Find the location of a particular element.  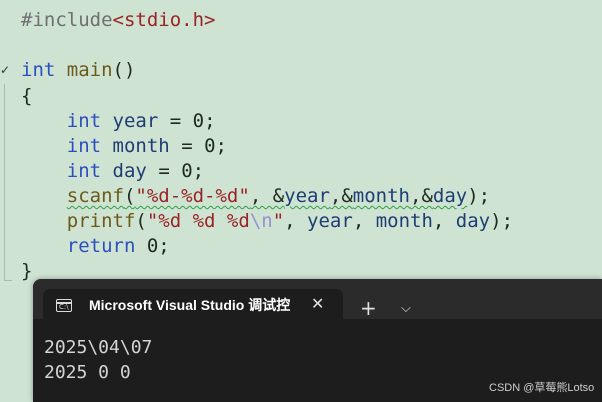

console-titlebar: C:\ Microsoft Visual Studio 调试控 ✕ + ⌵ is located at coordinates (317, 300).